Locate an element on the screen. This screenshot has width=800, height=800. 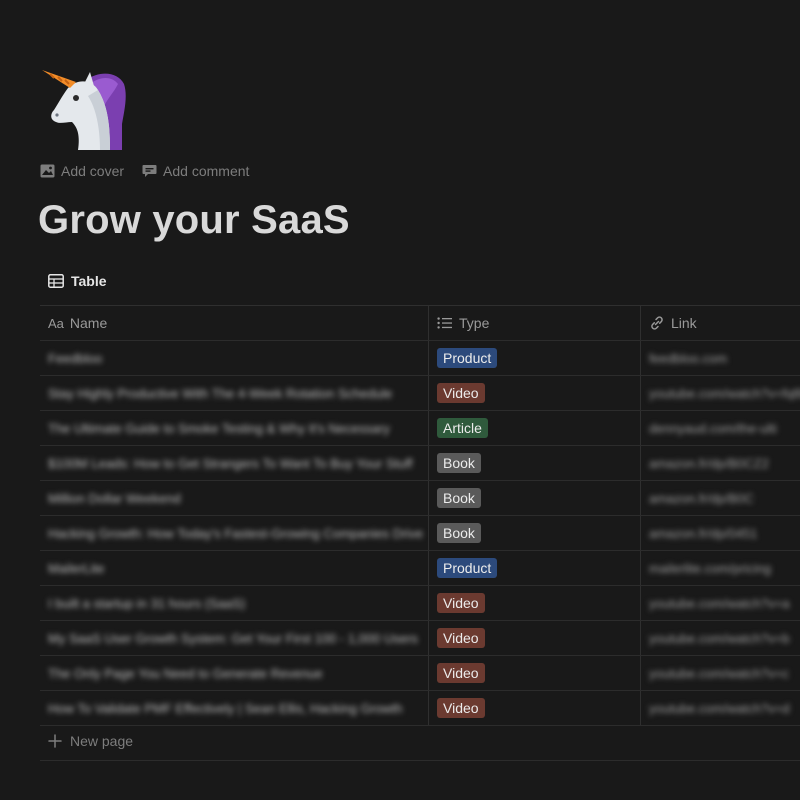
row-link: dennyaud.com/the-ulti is located at coordinates (713, 428).